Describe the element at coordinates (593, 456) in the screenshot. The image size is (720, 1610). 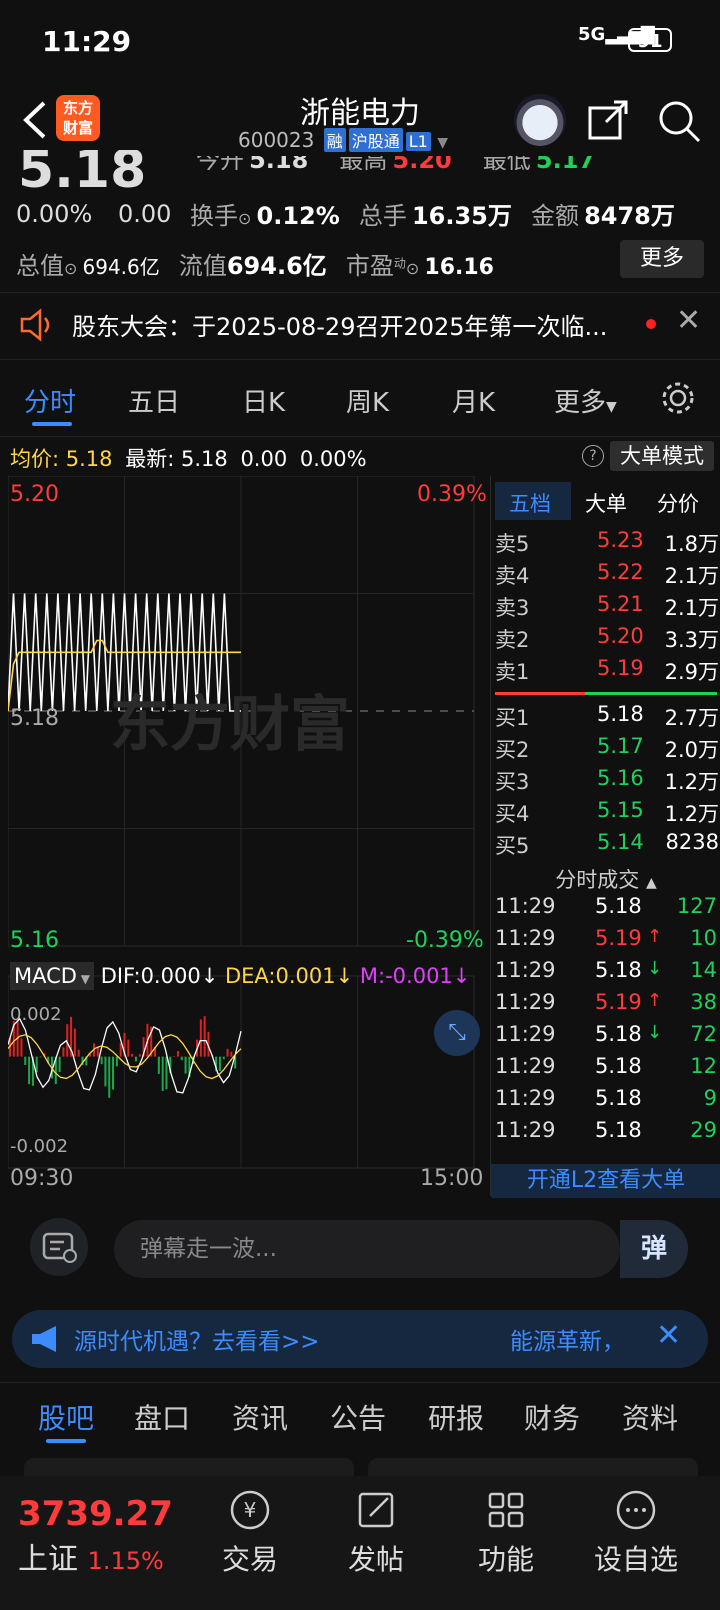
I see `help-icon: ?` at that location.